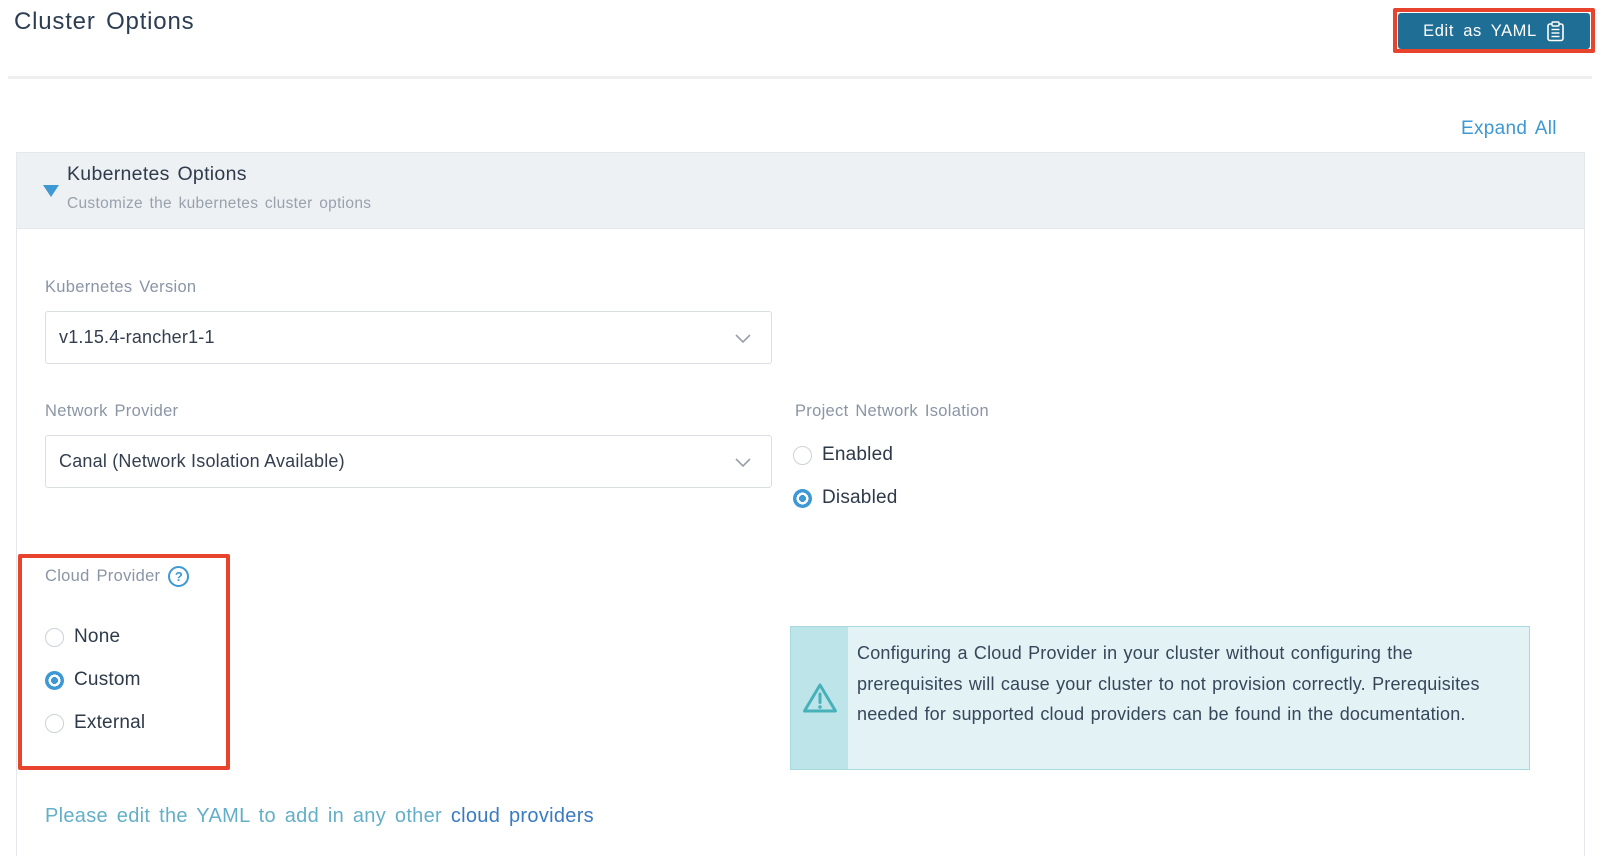  Describe the element at coordinates (97, 636) in the screenshot. I see `radio-none-label: None` at that location.